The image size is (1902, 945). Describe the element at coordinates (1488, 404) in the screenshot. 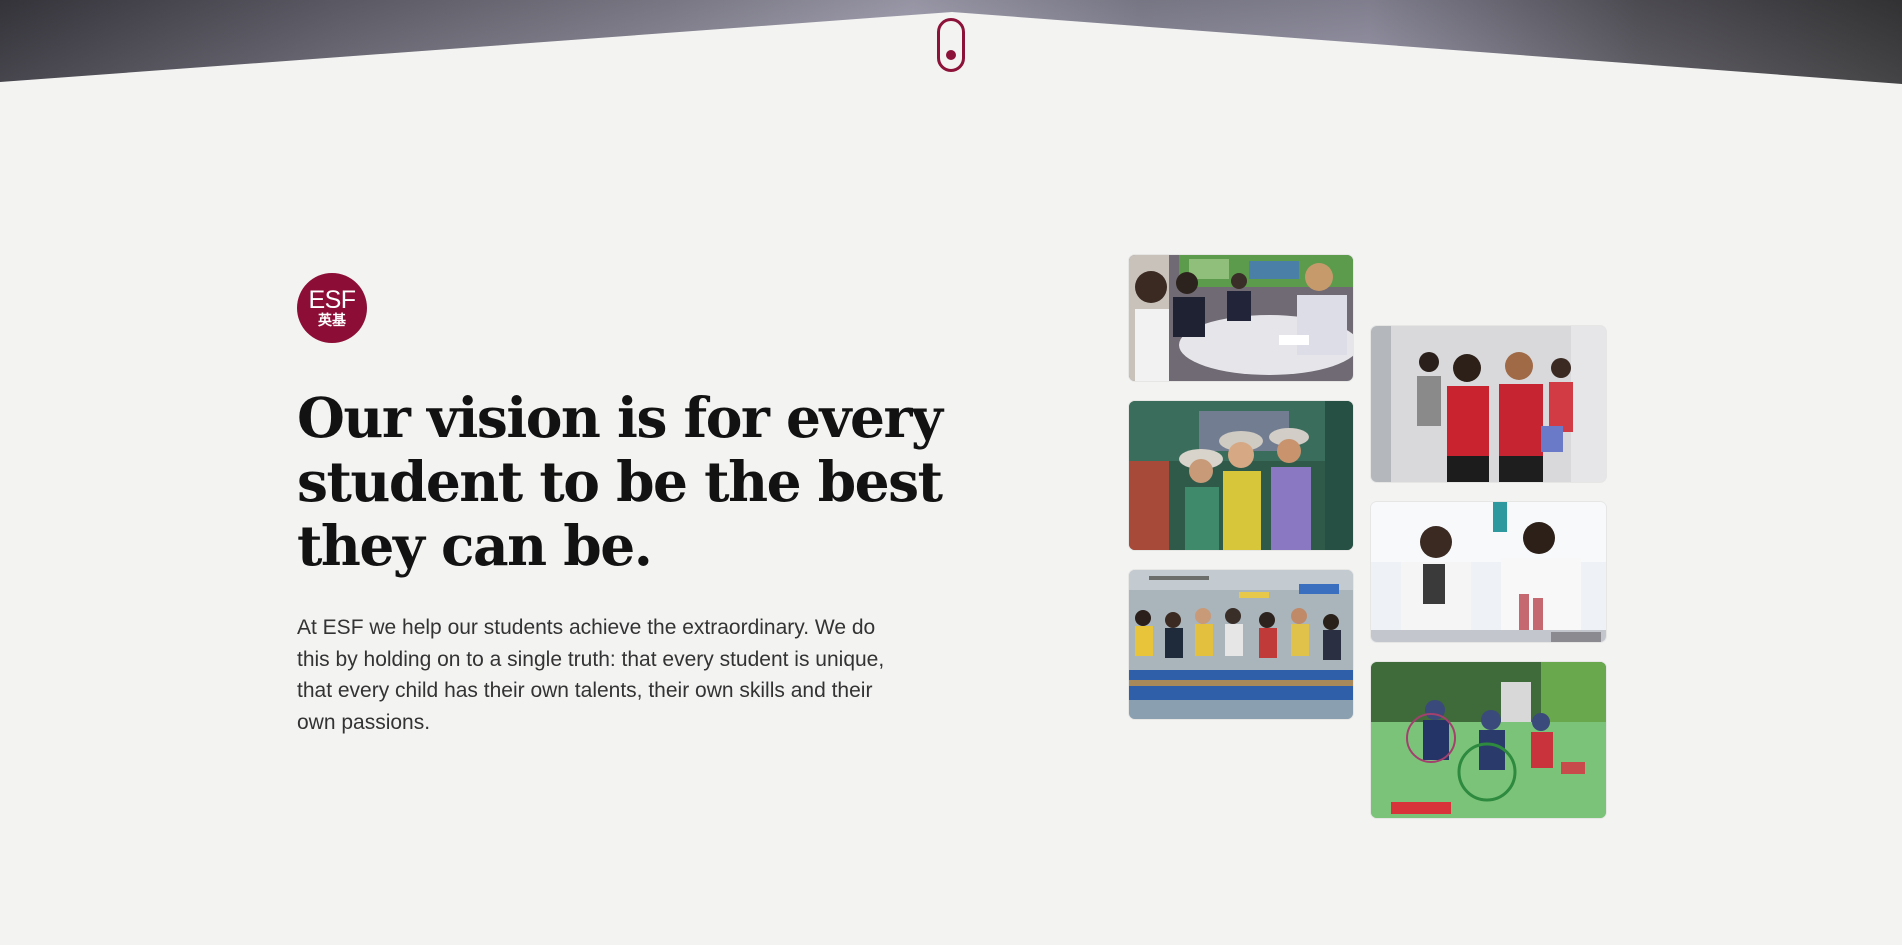

I see `gallery-photo-corridor` at that location.